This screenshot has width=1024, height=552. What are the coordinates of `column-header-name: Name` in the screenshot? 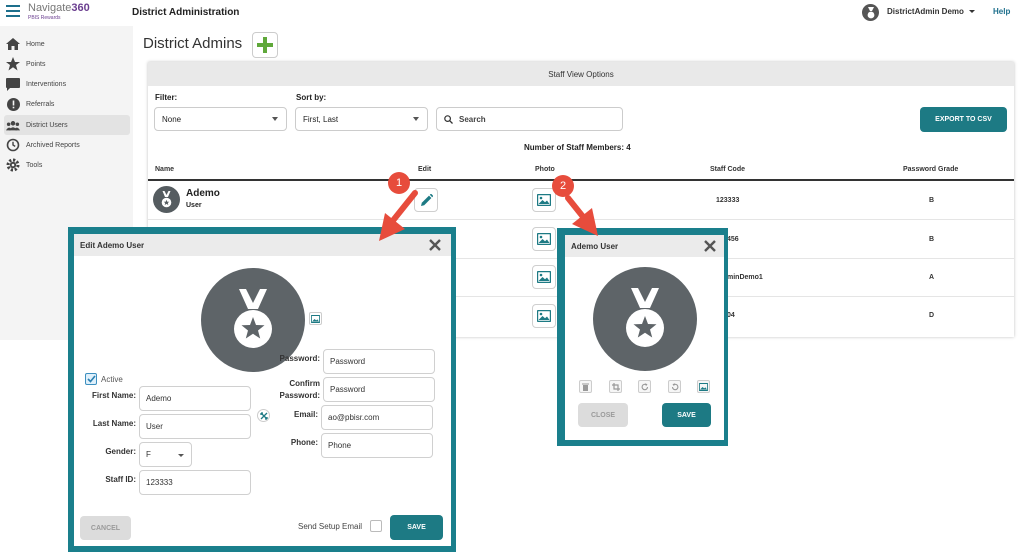 It's located at (164, 169).